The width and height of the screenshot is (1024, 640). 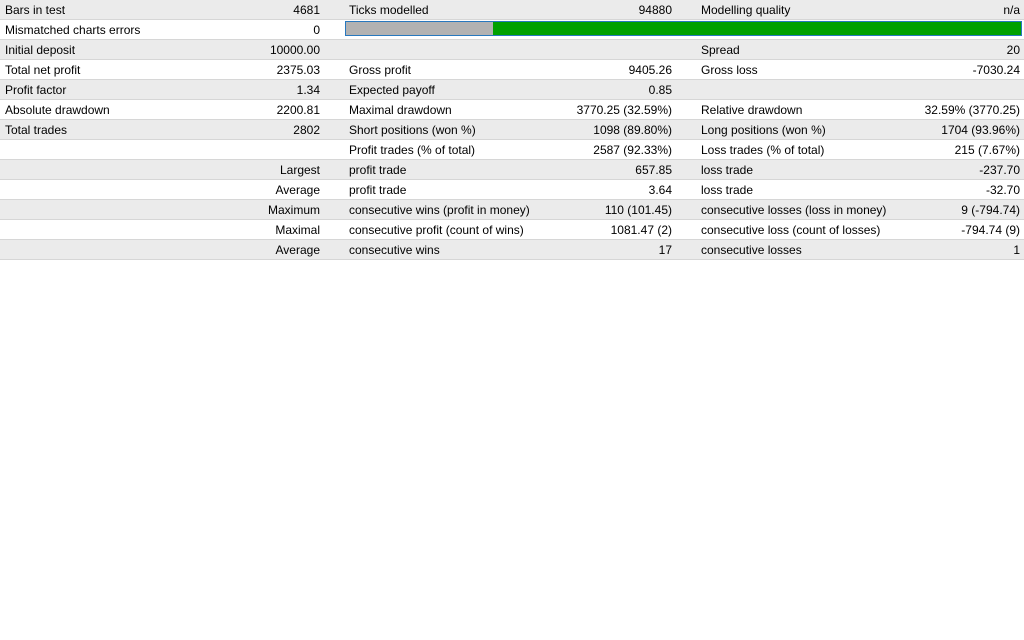 What do you see at coordinates (641, 229) in the screenshot?
I see `metric-value: 1081.47 (2)` at bounding box center [641, 229].